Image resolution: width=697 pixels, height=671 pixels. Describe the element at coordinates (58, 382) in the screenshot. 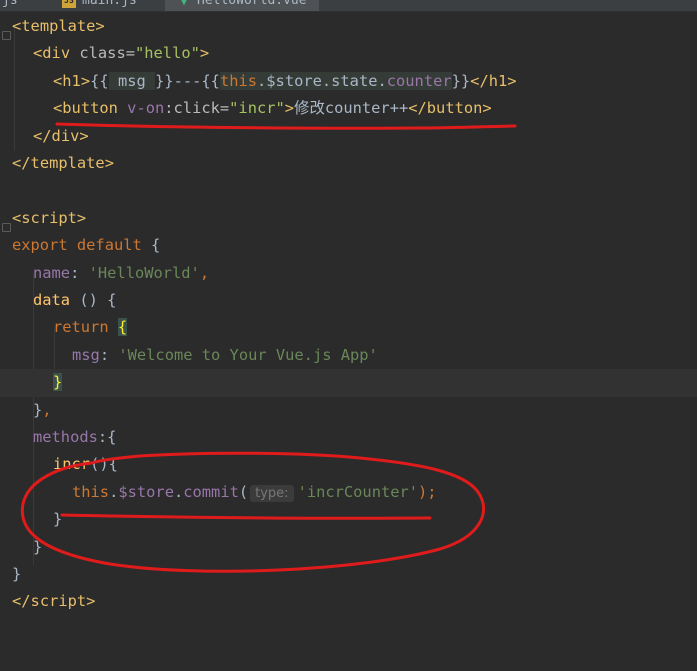

I see `matched-brace: }` at that location.